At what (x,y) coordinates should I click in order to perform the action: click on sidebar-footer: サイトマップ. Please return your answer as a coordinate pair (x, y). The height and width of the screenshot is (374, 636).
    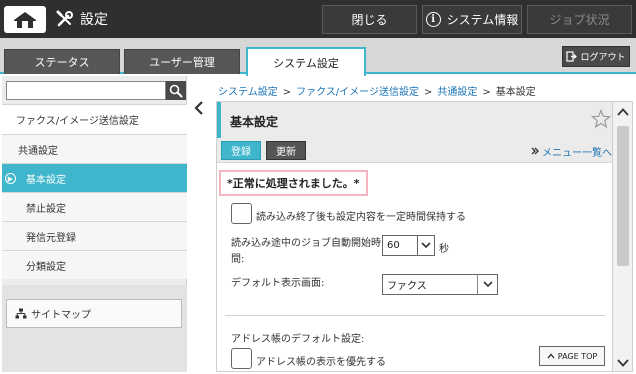
    Looking at the image, I should click on (94, 328).